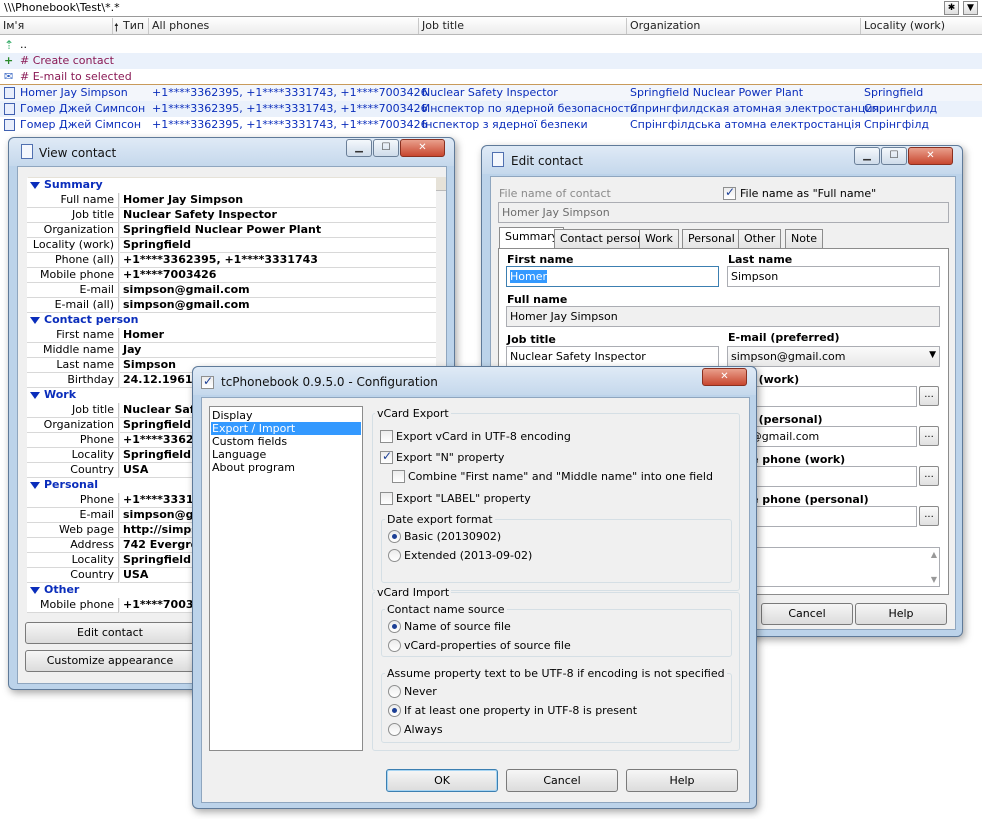 The image size is (982, 819). I want to click on col-type: Тип, so click(133, 25).